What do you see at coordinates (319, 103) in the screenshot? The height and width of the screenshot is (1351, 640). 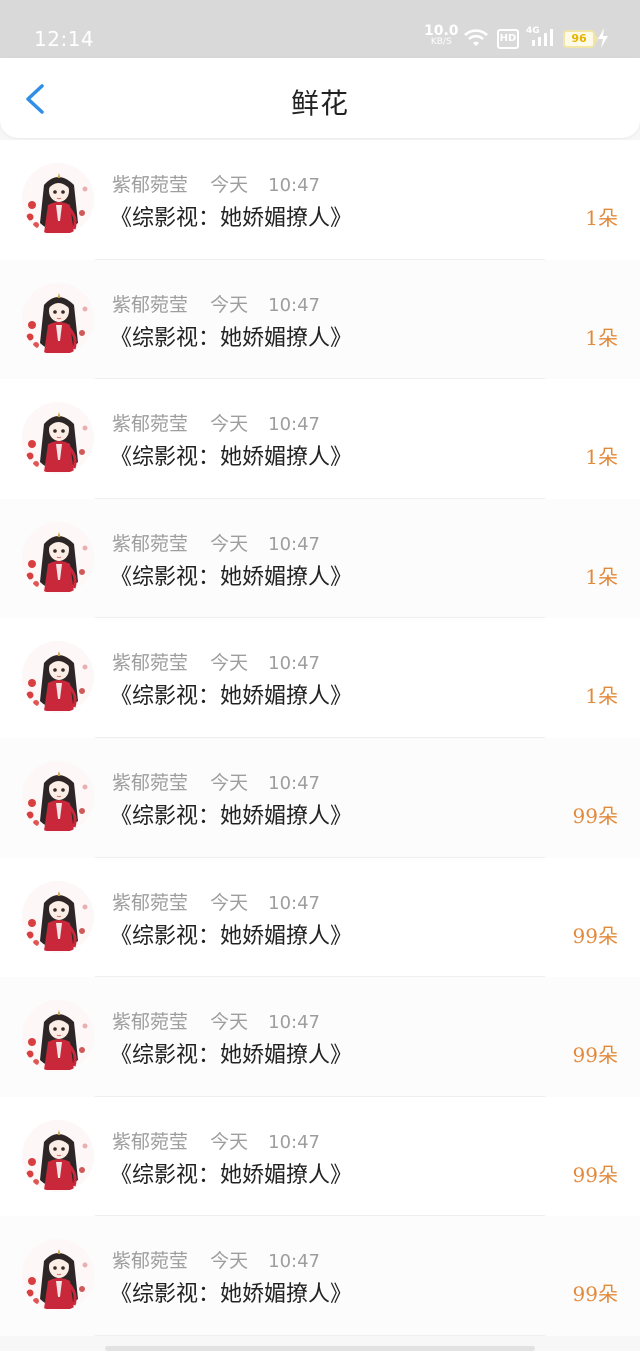 I see `page-title: 鲜花` at bounding box center [319, 103].